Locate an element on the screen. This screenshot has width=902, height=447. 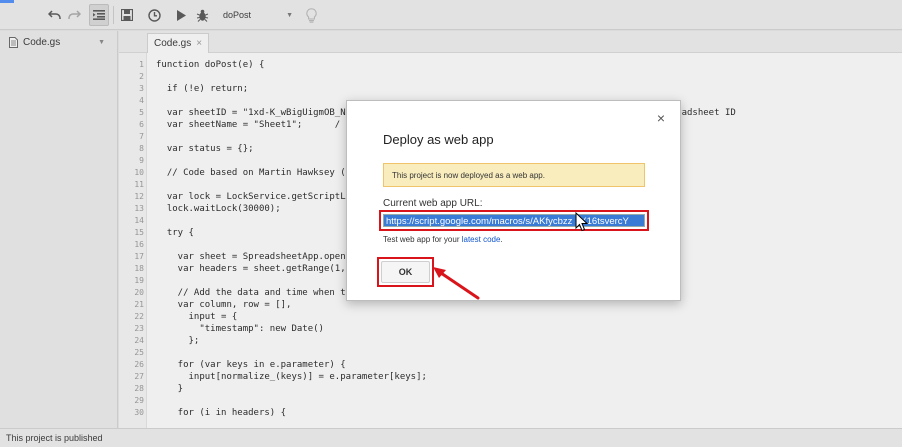
test-prefix: Test web app for your is located at coordinates (422, 239).